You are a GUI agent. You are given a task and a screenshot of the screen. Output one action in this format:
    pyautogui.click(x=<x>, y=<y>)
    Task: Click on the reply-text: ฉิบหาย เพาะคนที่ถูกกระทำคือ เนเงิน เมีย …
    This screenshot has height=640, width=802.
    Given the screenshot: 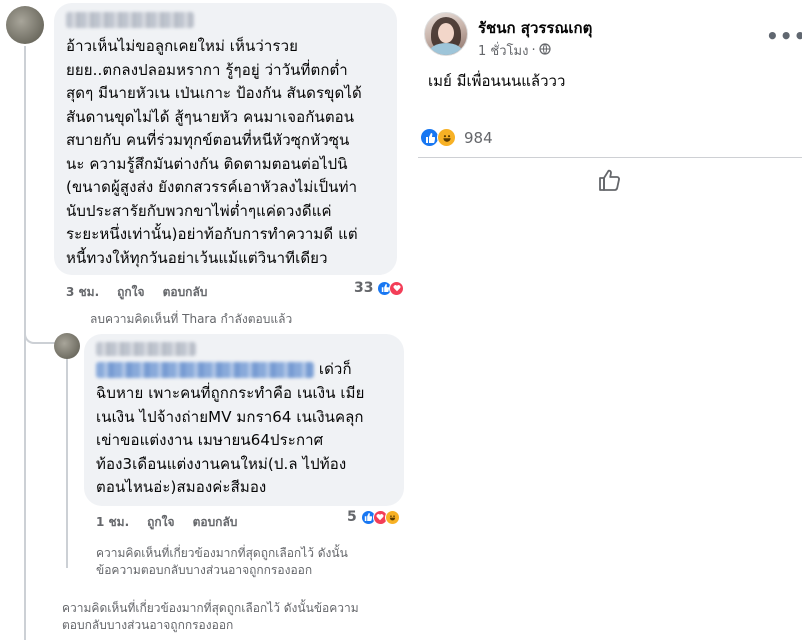 What is the action you would take?
    pyautogui.click(x=230, y=440)
    